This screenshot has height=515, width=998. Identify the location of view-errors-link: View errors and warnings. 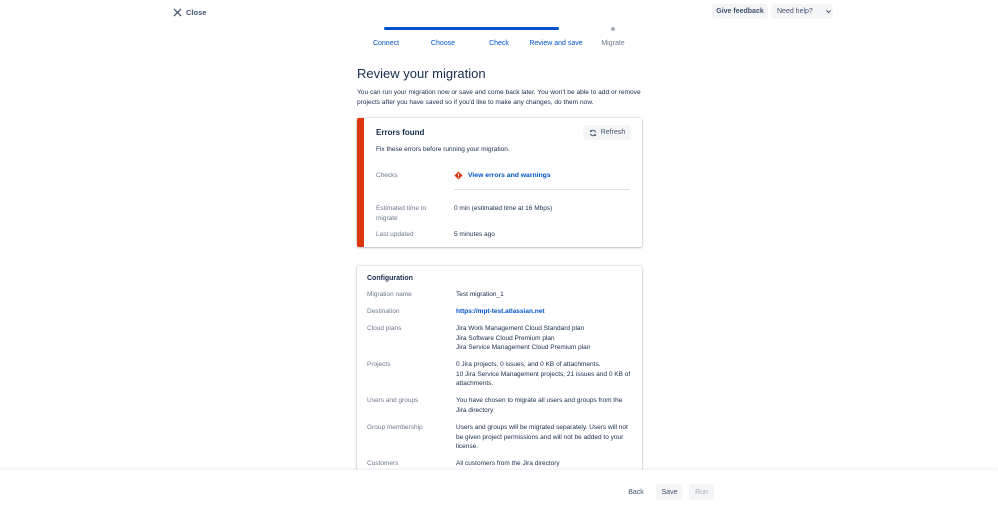
(502, 175).